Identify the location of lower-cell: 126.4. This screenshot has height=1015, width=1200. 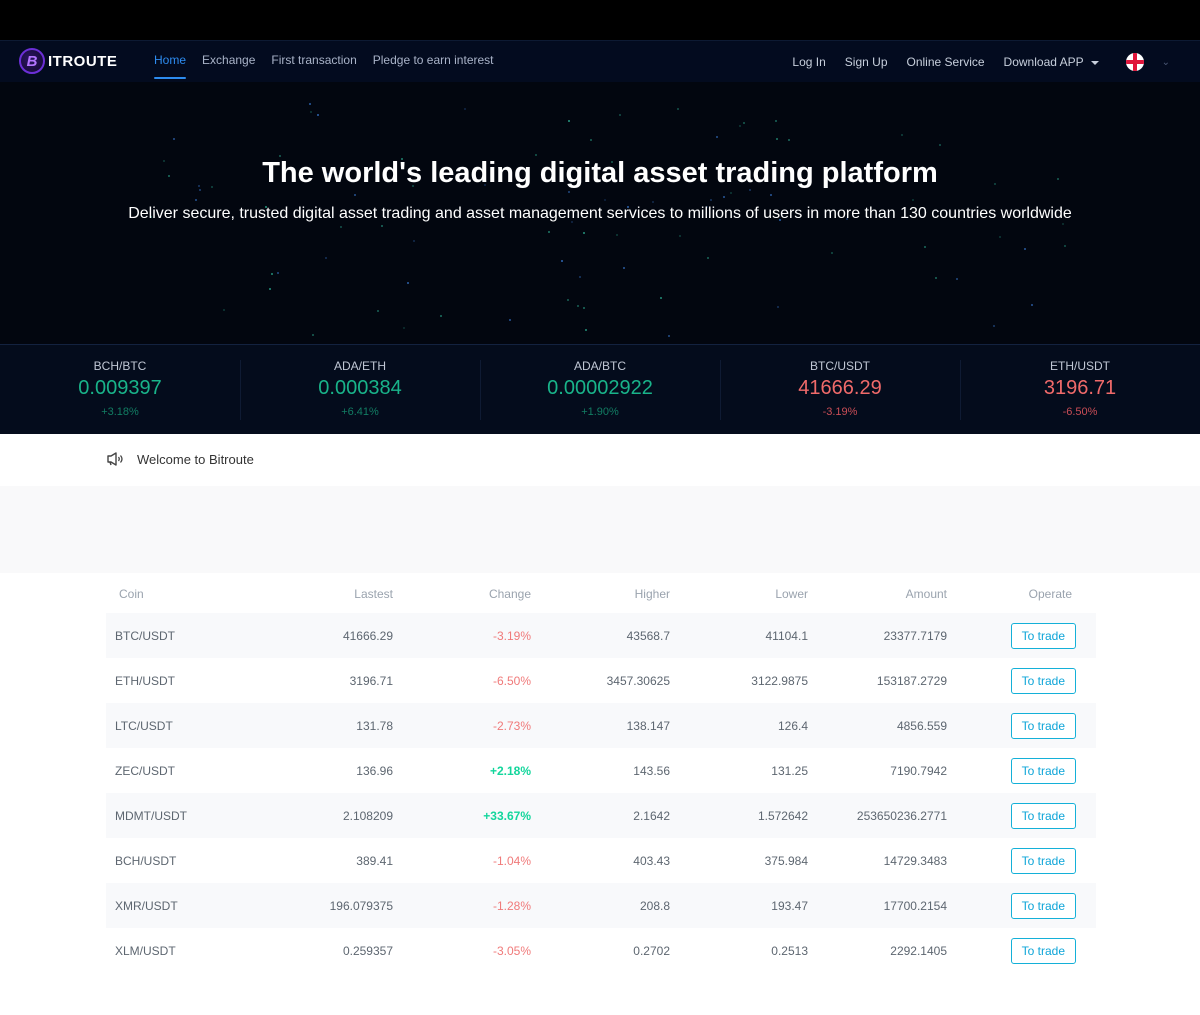
(792, 725).